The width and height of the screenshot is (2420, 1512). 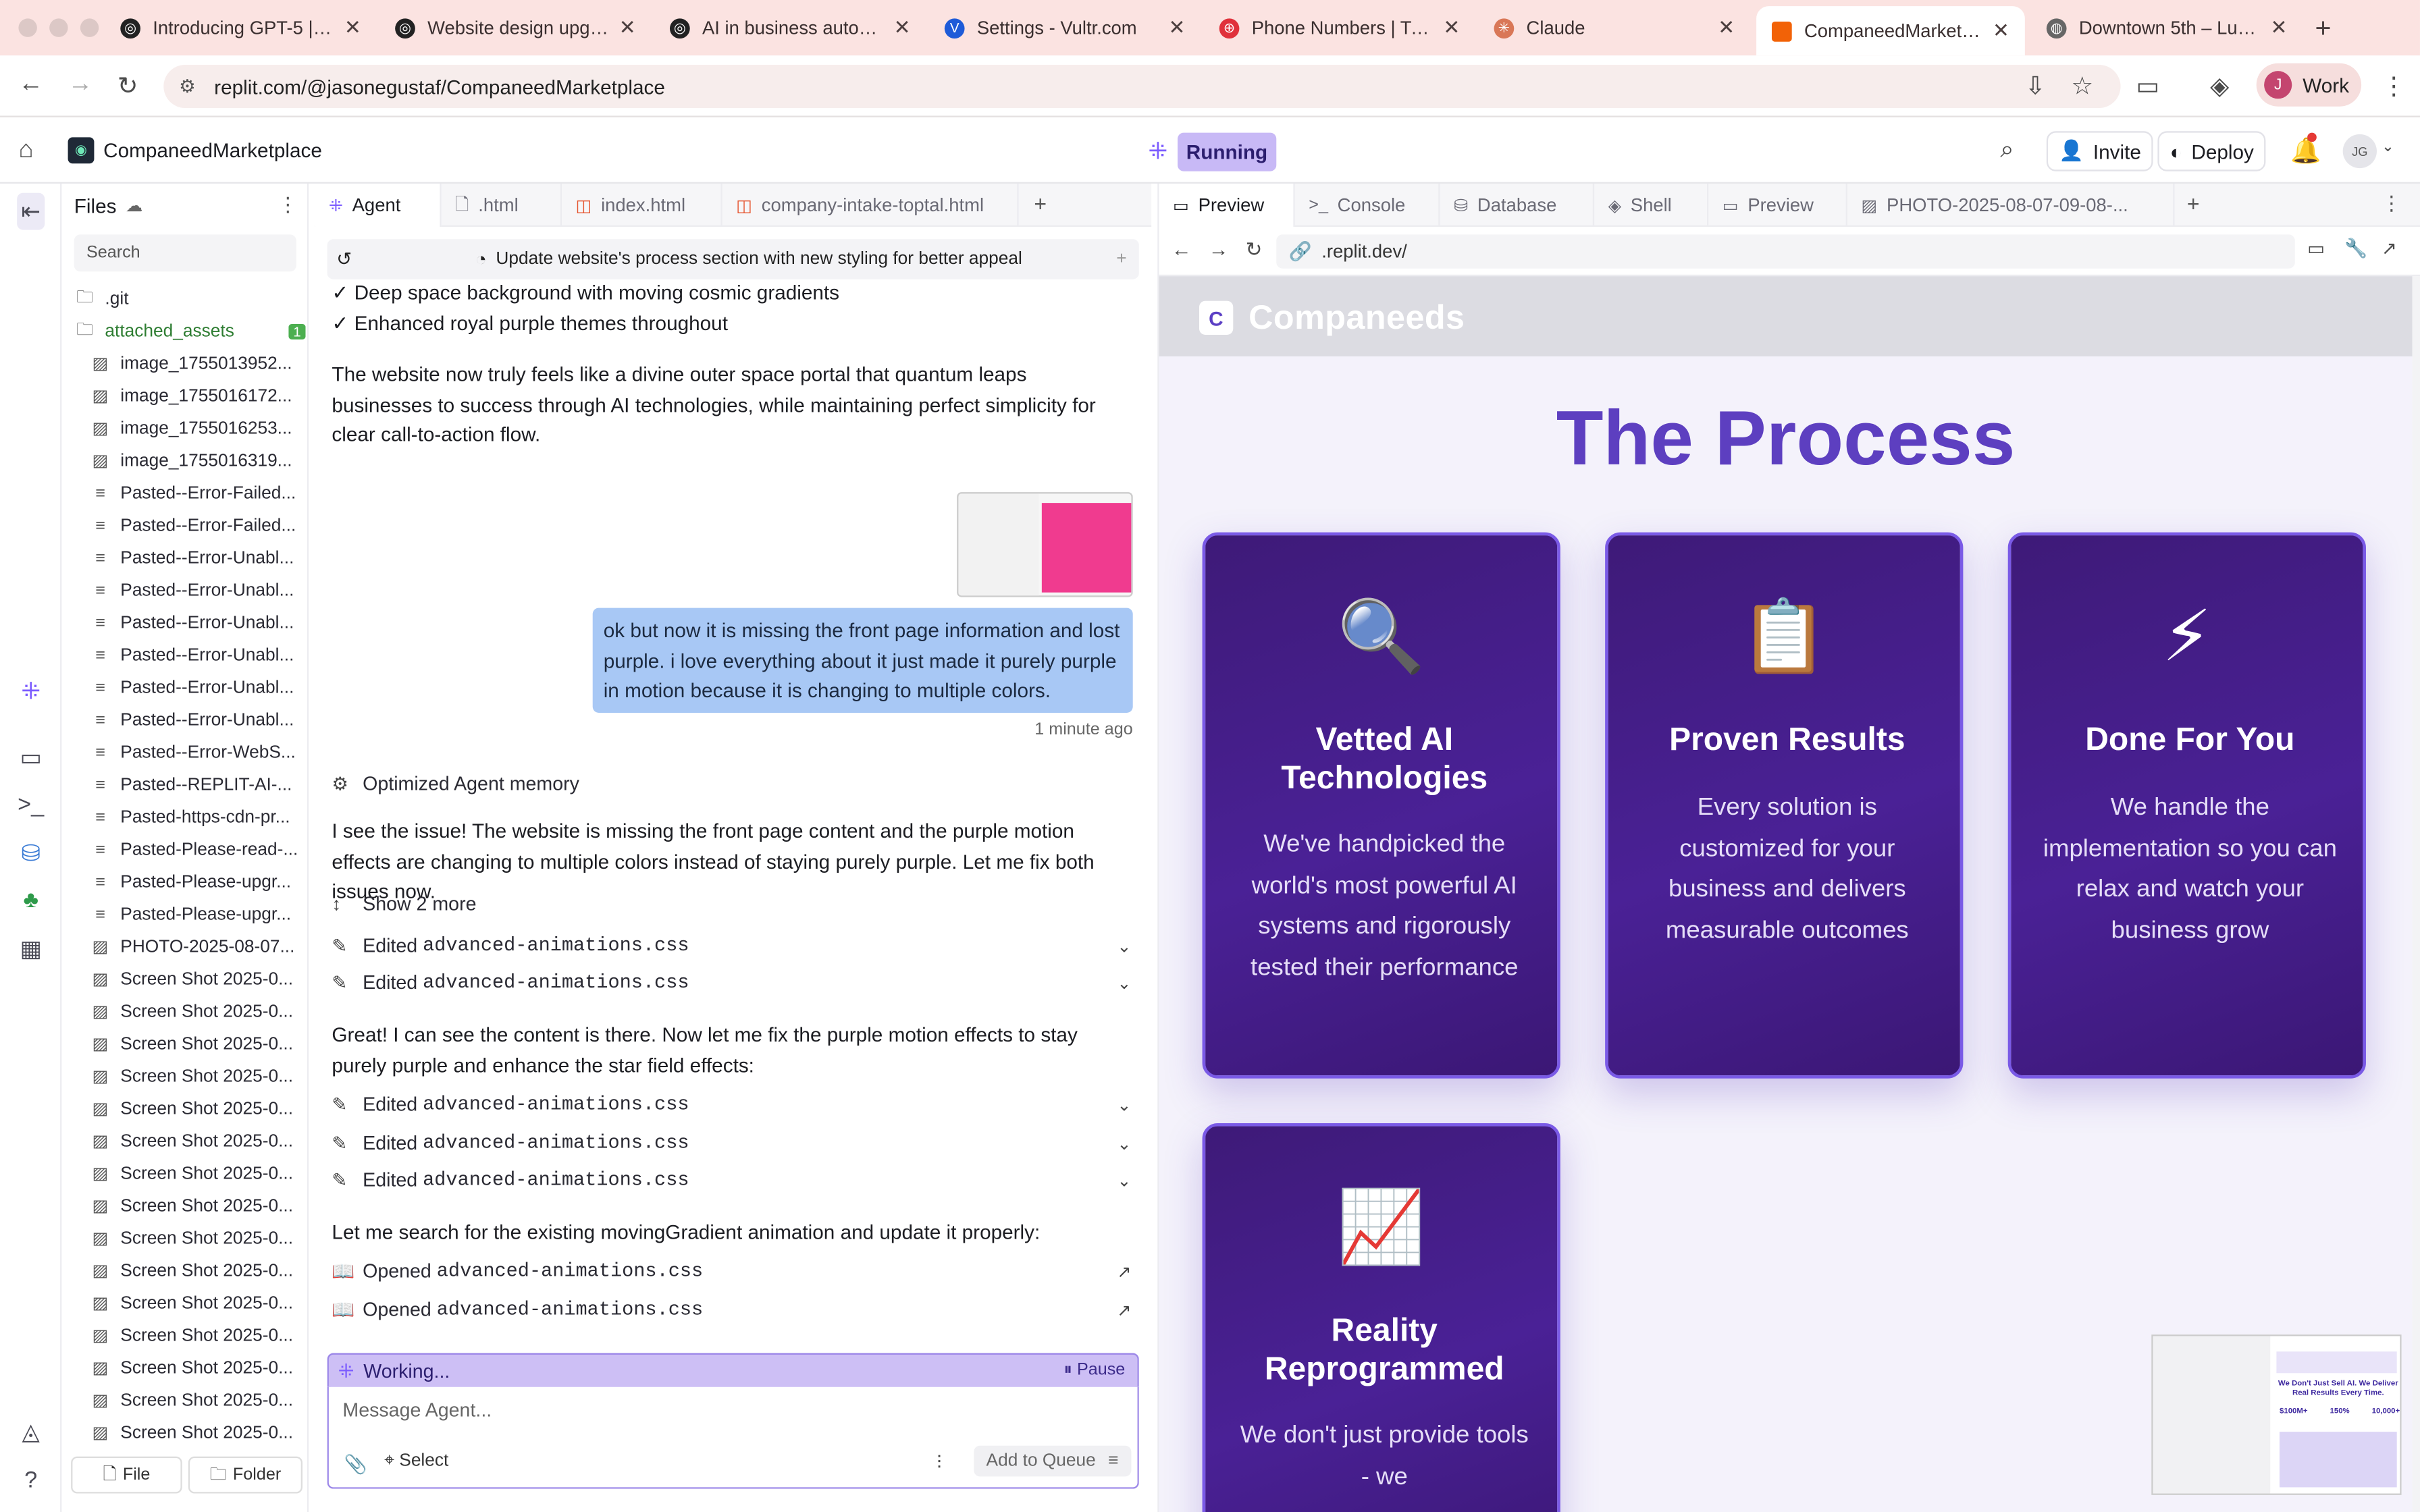 I want to click on open-new-window-icon: ↗, so click(x=2389, y=249).